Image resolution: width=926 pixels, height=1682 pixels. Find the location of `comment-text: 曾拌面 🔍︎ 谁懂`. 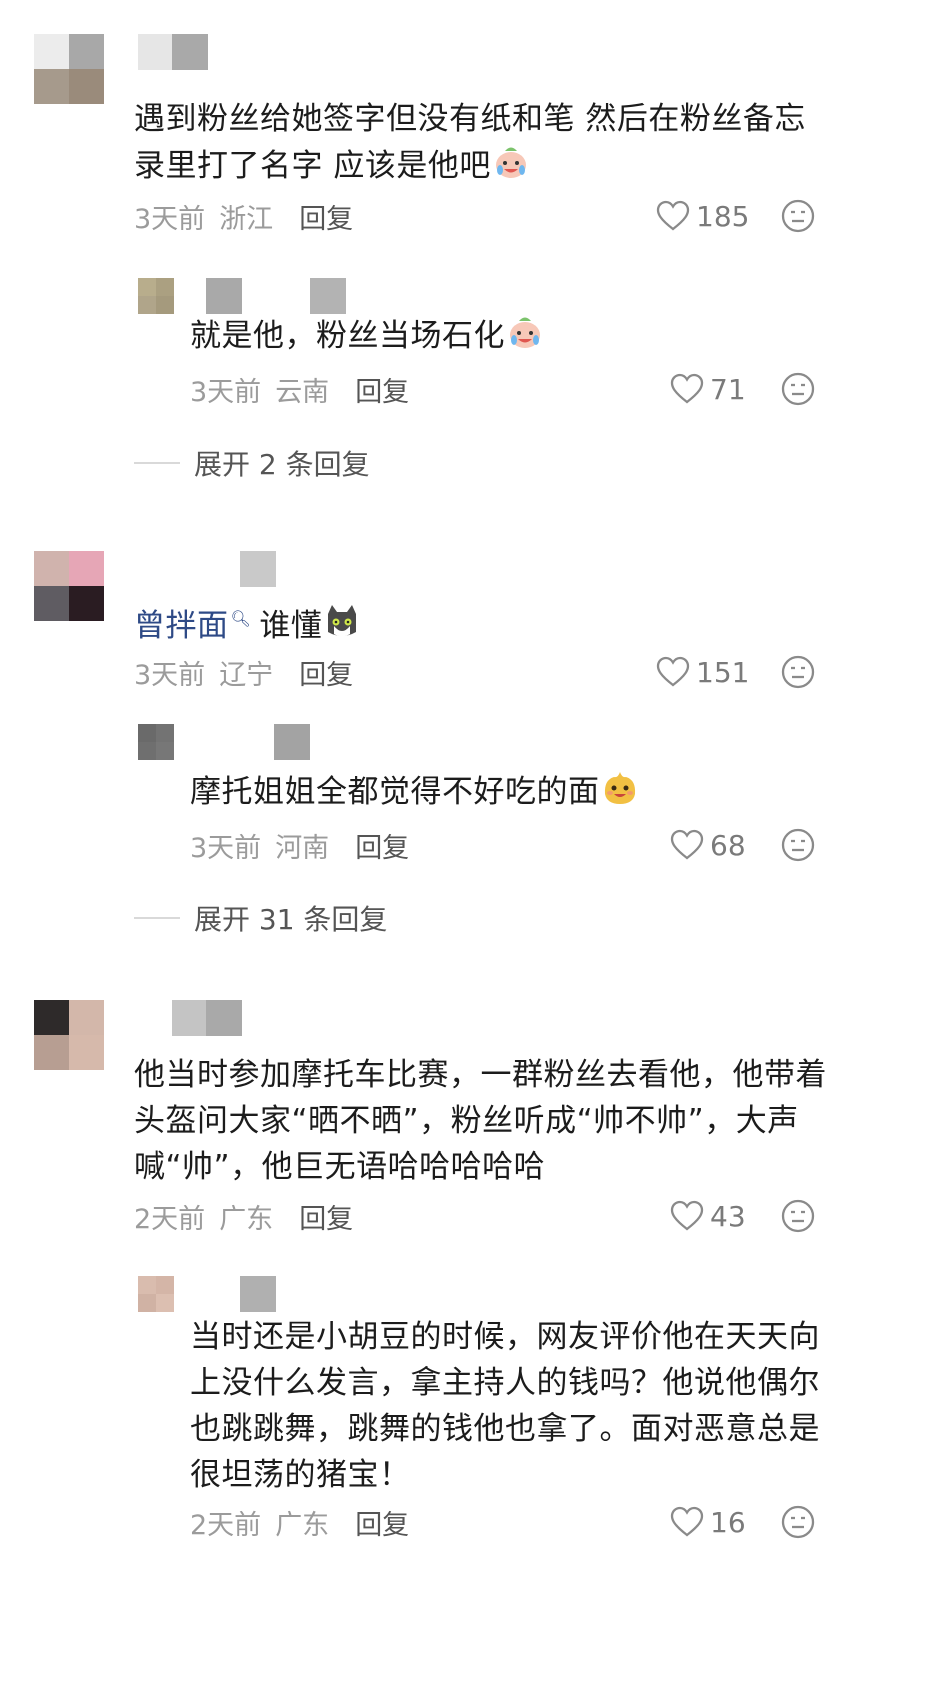

comment-text: 曾拌面 🔍︎ 谁懂 is located at coordinates (484, 625).